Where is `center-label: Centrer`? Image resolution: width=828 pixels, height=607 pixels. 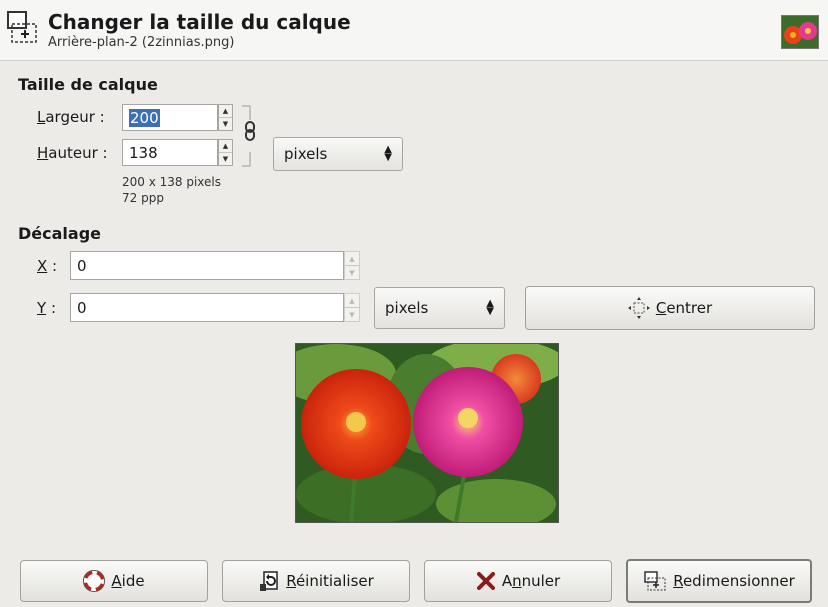
center-label: Centrer is located at coordinates (684, 308).